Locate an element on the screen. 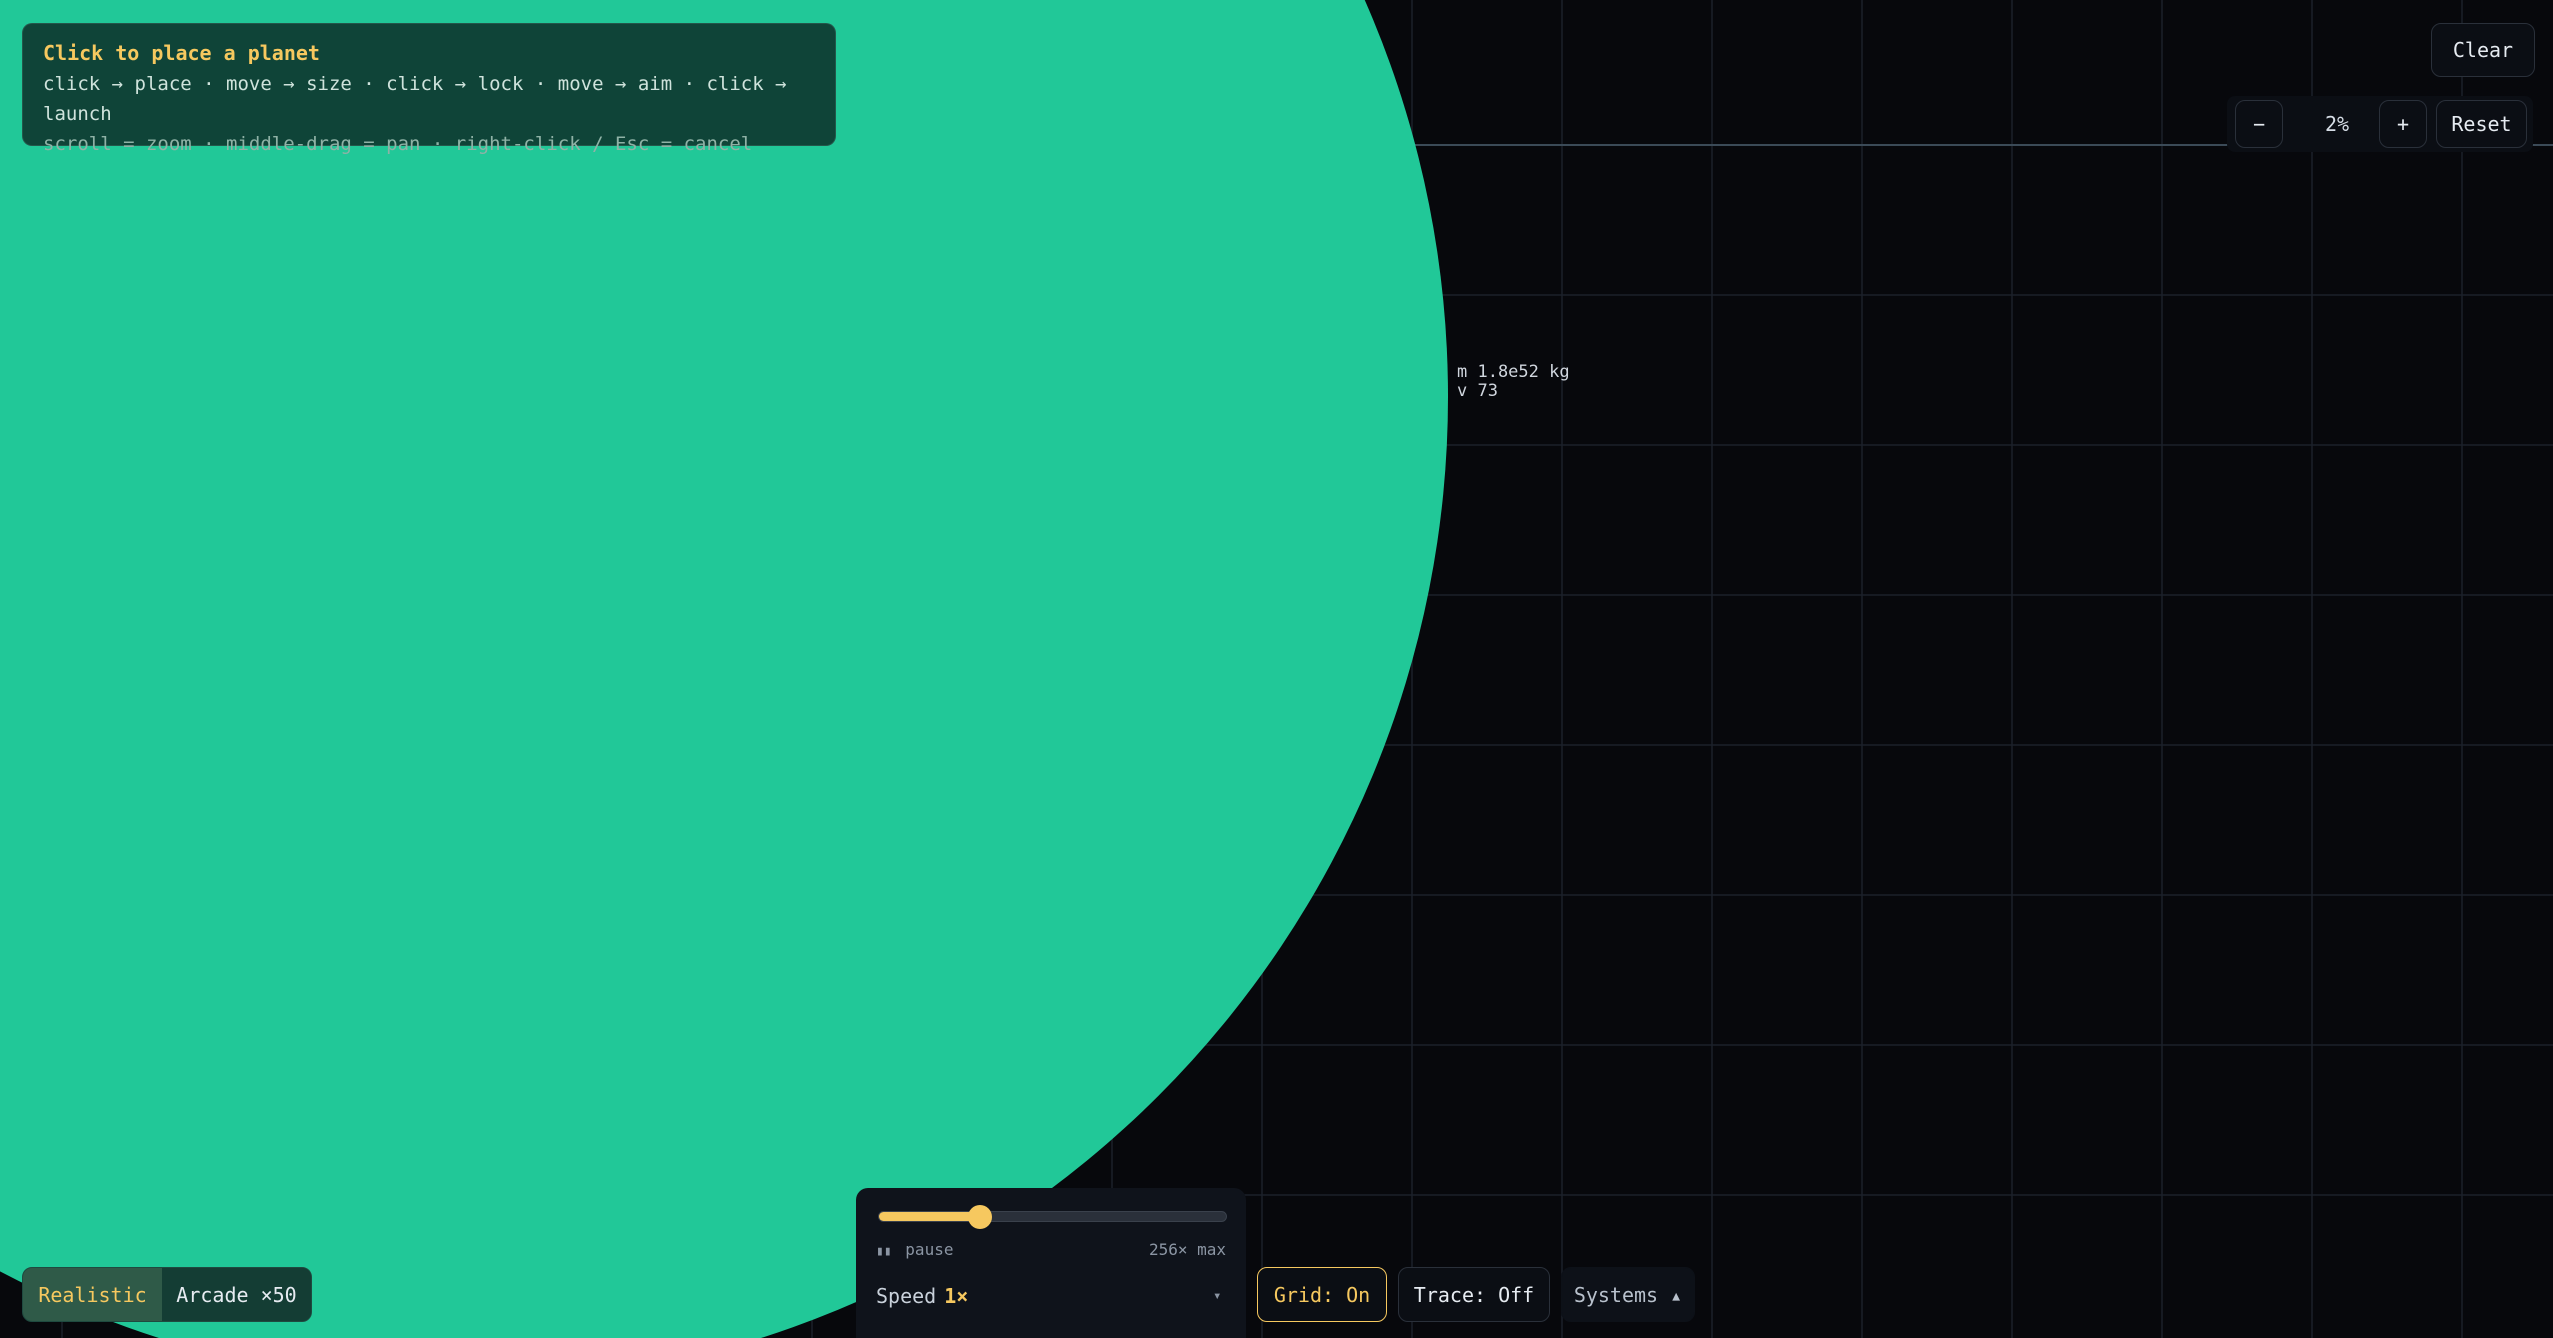  instructions-title: Click to place a planet is located at coordinates (181, 53).